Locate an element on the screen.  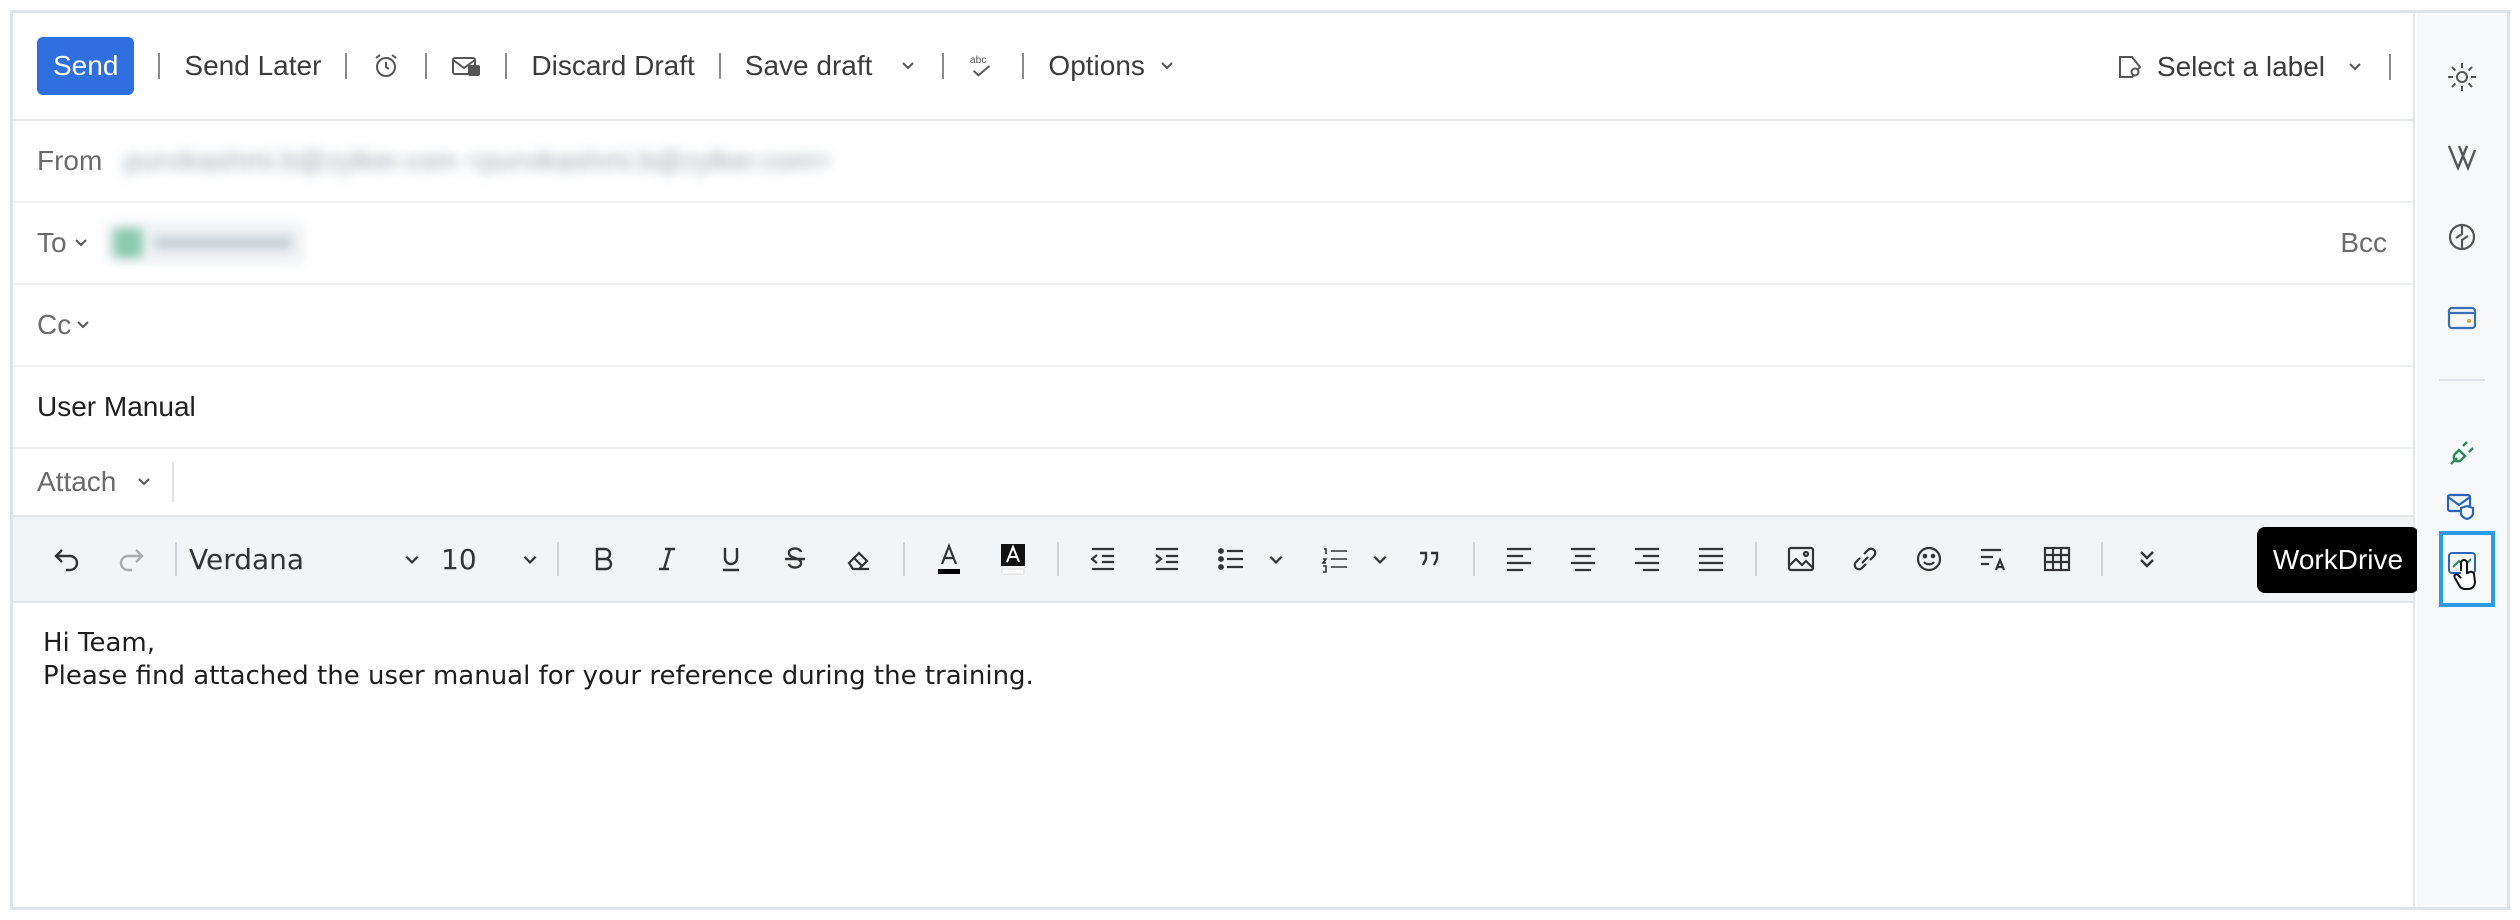
compose-toolbar: Send Send Later Discard Draft Save draft is located at coordinates (1213, 67).